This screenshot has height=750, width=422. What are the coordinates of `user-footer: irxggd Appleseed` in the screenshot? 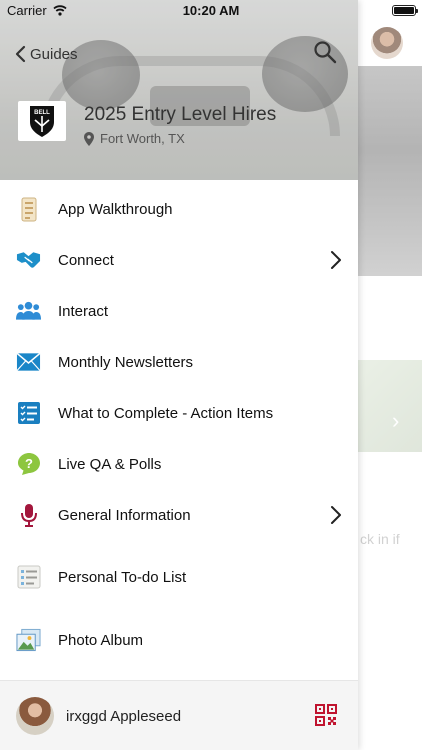 It's located at (179, 715).